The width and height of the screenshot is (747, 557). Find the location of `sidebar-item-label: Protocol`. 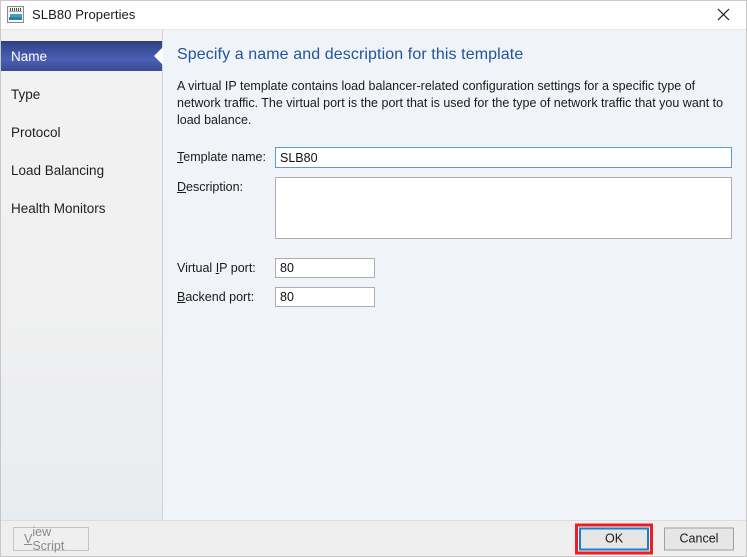

sidebar-item-label: Protocol is located at coordinates (36, 132).